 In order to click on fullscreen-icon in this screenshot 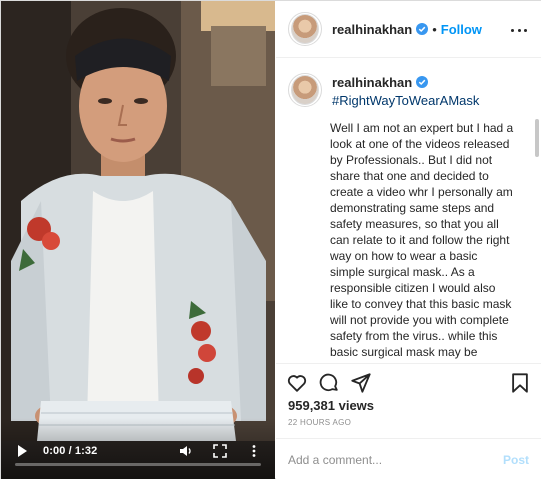, I will do `click(220, 451)`.